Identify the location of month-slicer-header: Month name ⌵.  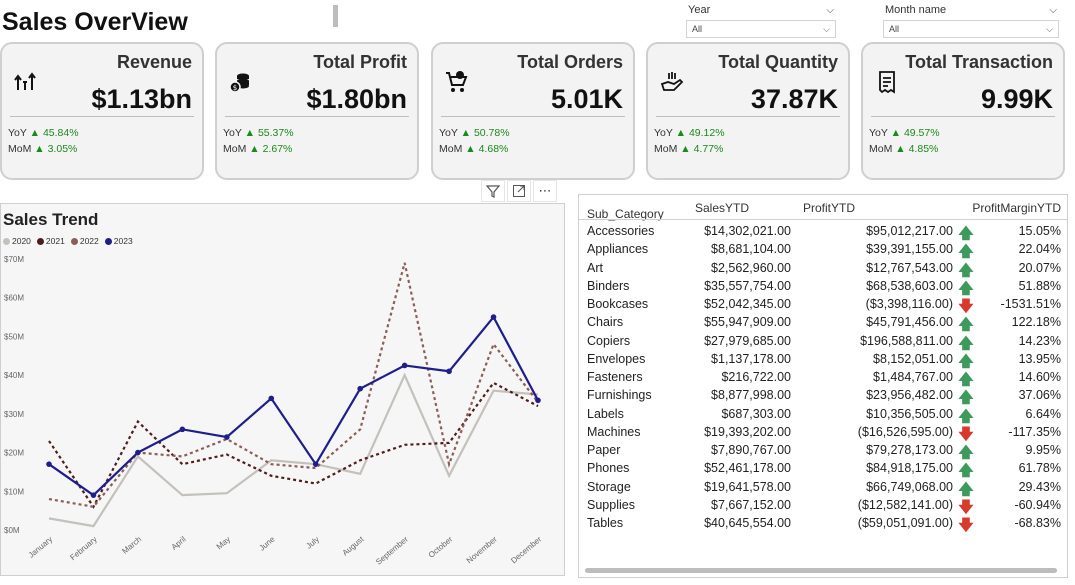
(971, 10).